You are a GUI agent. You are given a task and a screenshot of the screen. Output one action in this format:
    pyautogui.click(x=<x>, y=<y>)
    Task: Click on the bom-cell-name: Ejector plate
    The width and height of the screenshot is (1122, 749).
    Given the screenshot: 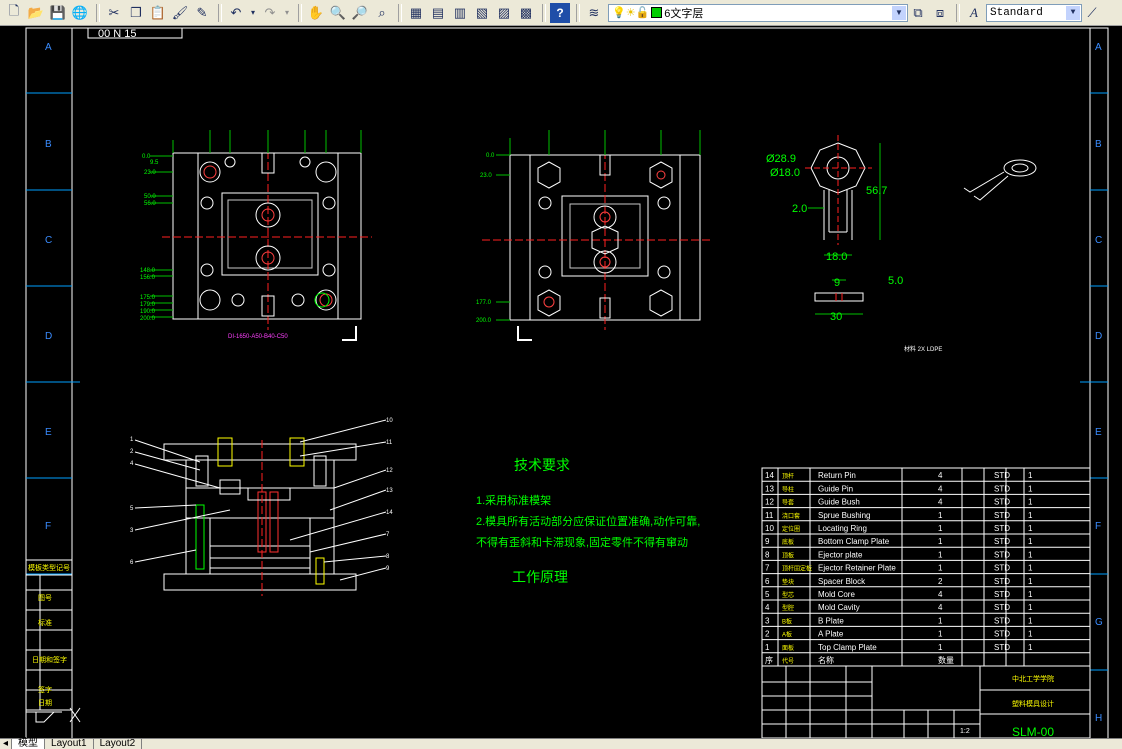 What is the action you would take?
    pyautogui.click(x=840, y=554)
    